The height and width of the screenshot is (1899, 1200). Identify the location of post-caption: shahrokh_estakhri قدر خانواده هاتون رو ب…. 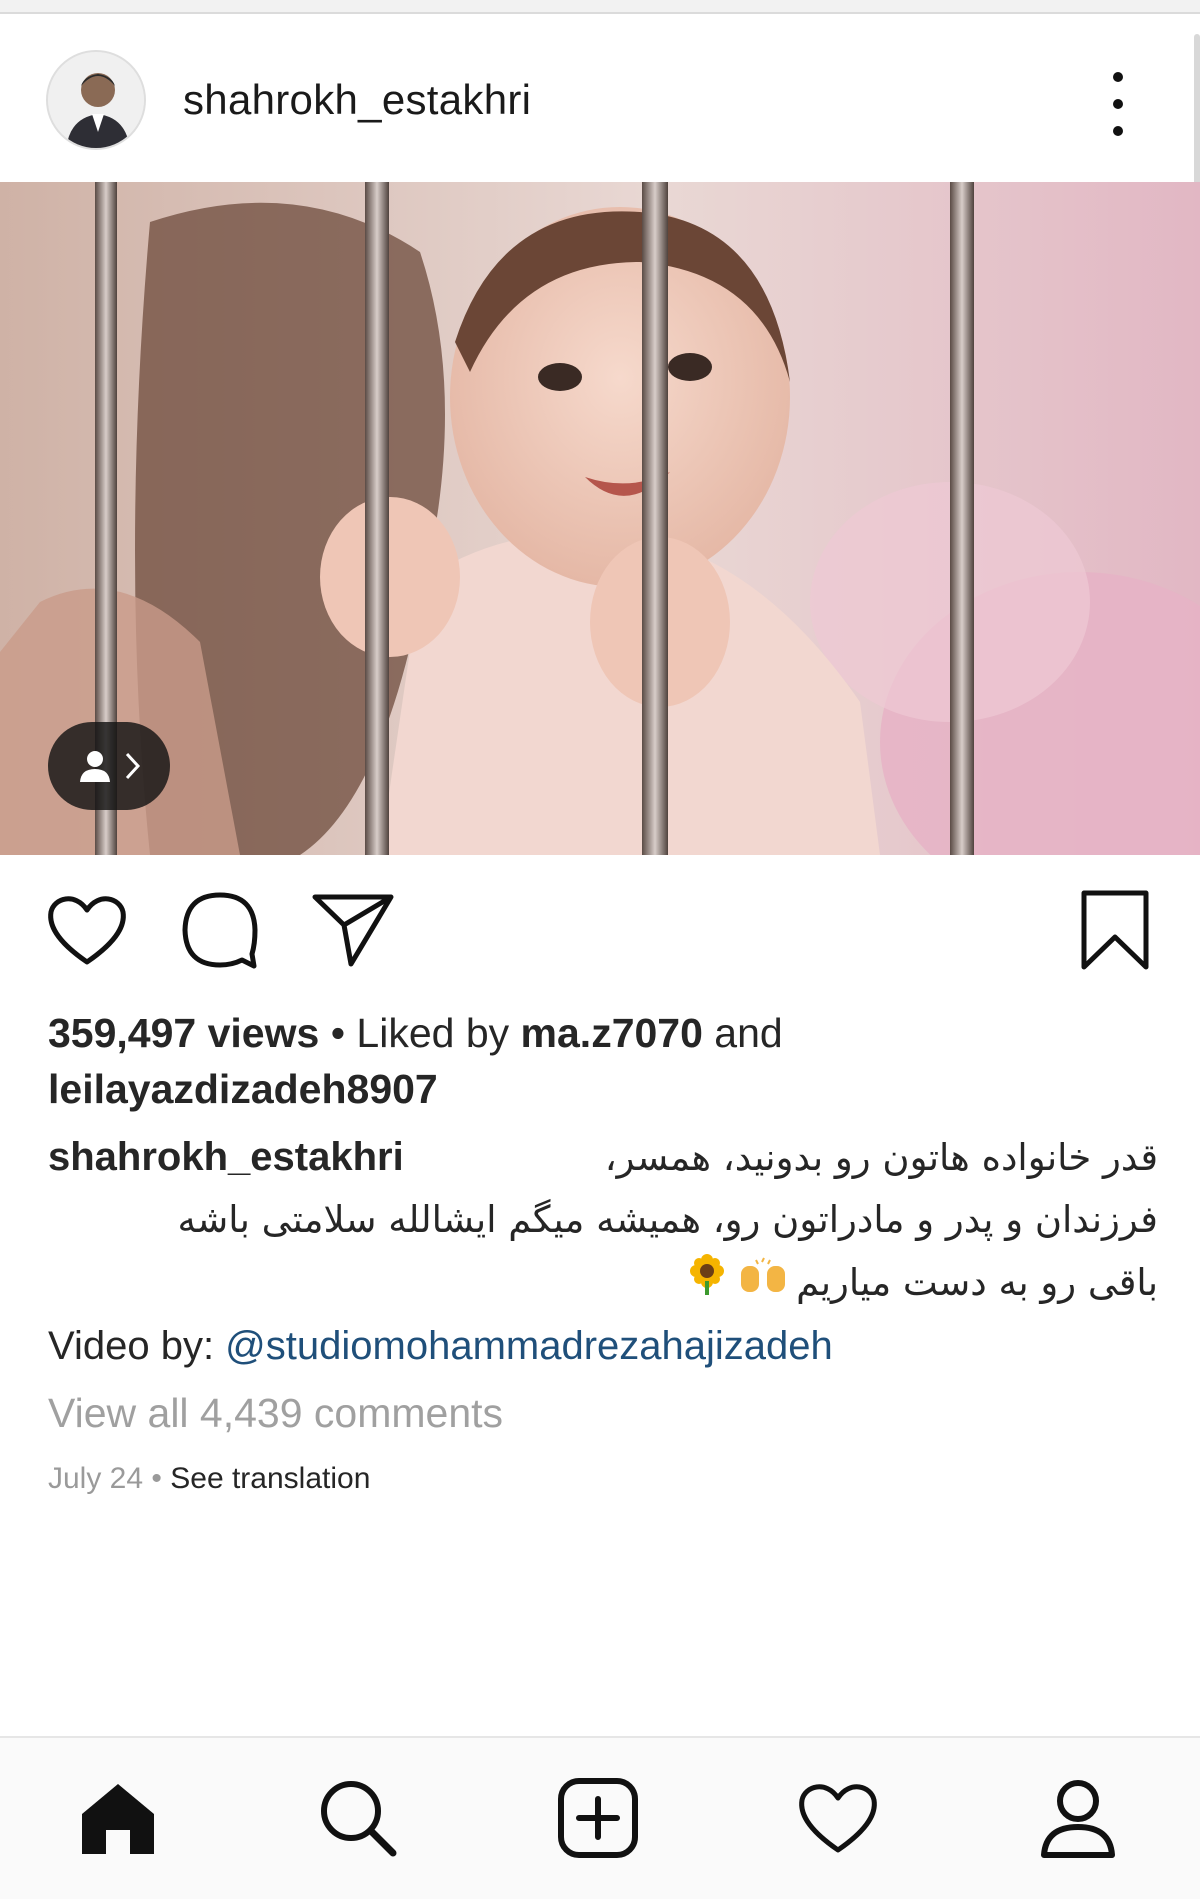
(603, 1251).